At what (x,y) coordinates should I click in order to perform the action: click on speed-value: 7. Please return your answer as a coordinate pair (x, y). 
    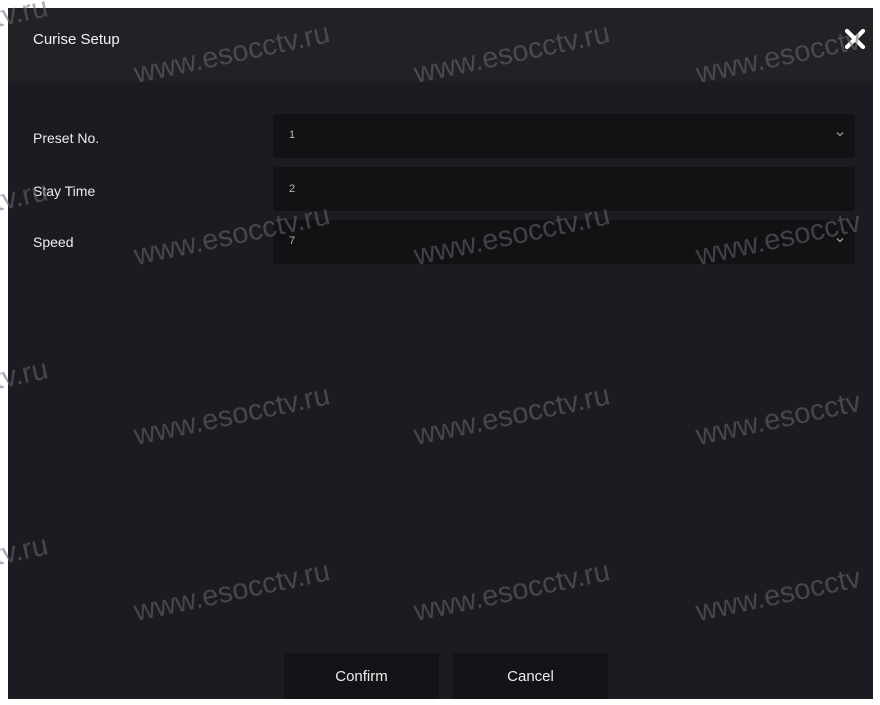
    Looking at the image, I should click on (292, 241).